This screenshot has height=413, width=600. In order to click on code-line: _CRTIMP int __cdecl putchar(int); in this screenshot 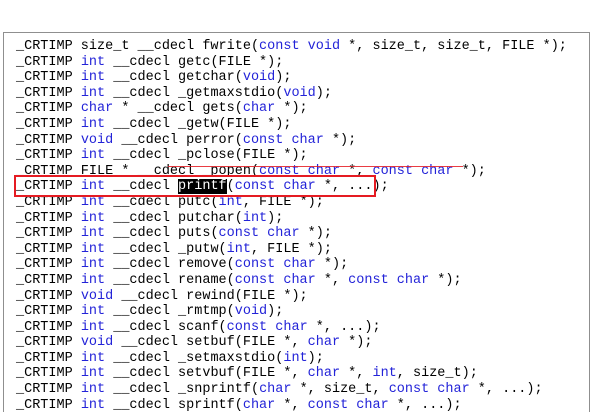, I will do `click(304, 219)`.